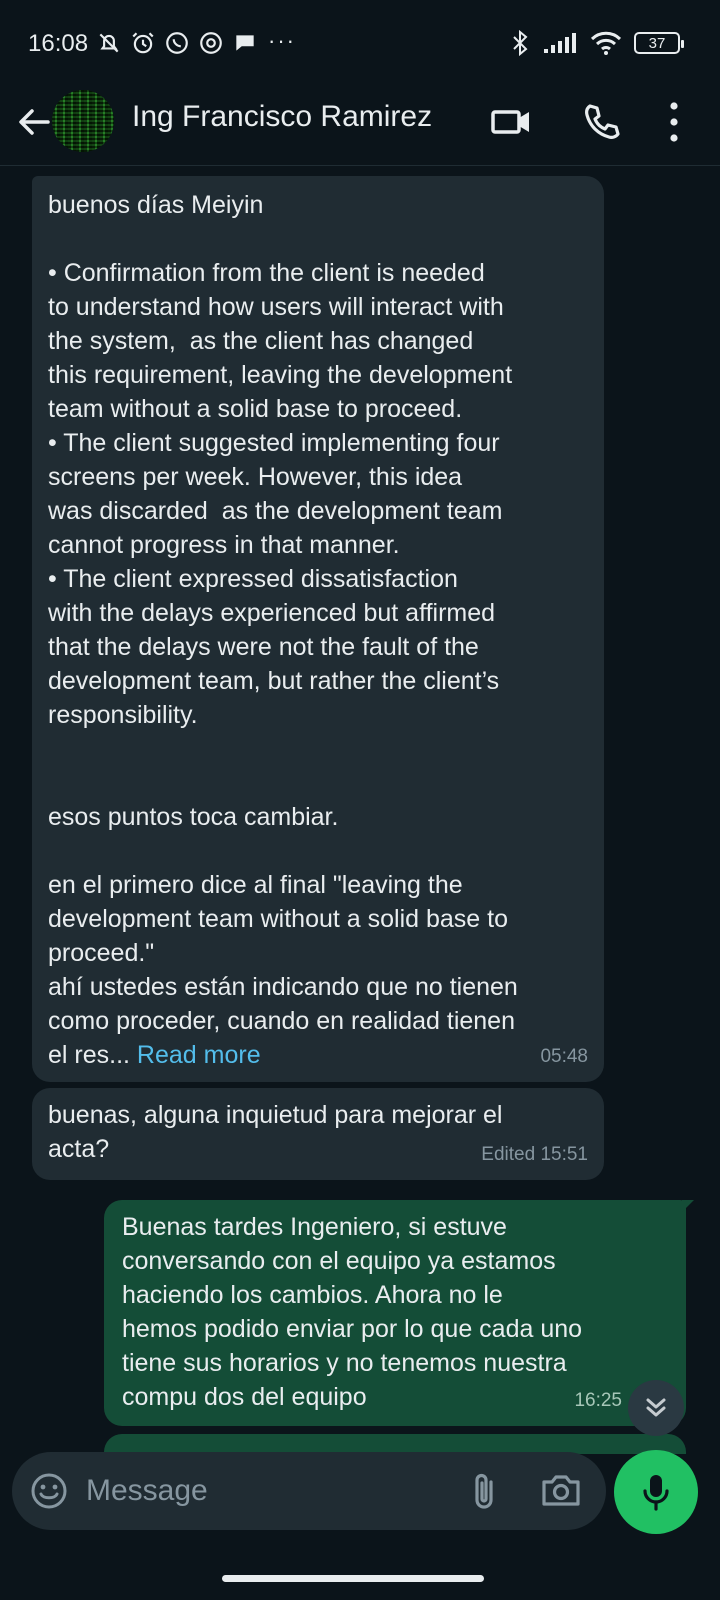 The width and height of the screenshot is (720, 1600). I want to click on alarm-icon, so click(143, 43).